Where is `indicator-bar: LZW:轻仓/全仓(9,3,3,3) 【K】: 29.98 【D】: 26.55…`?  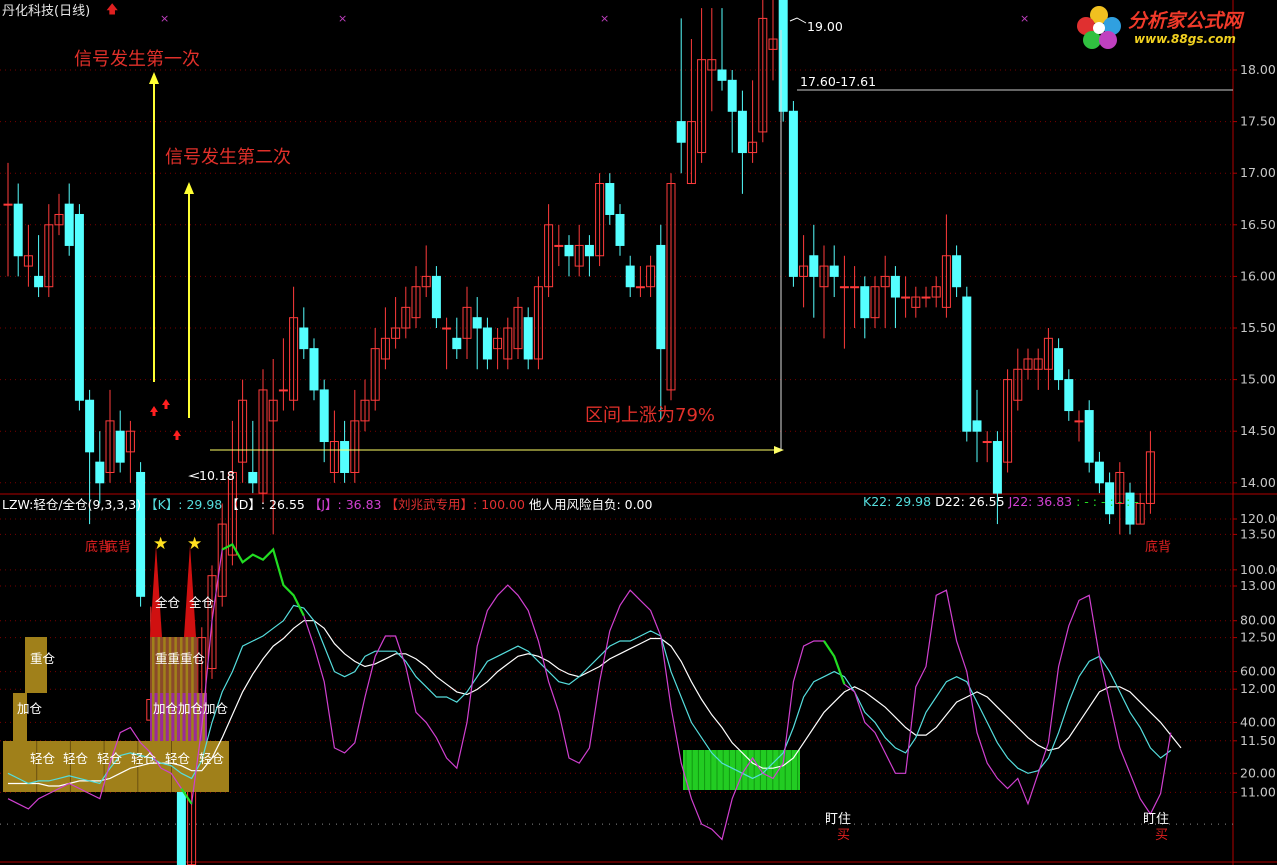 indicator-bar: LZW:轻仓/全仓(9,3,3,3) 【K】: 29.98 【D】: 26.55… is located at coordinates (327, 503).